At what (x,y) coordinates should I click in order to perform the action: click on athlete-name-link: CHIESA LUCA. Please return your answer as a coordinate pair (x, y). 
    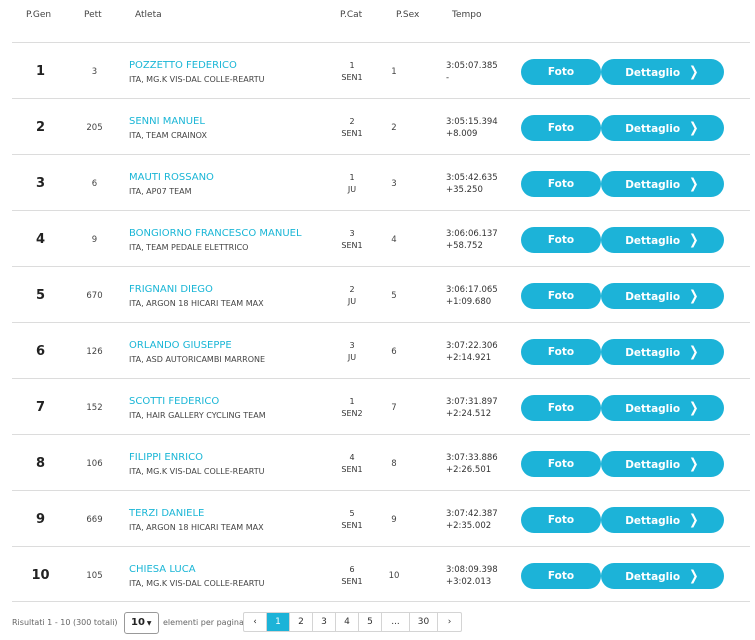
    Looking at the image, I should click on (162, 569).